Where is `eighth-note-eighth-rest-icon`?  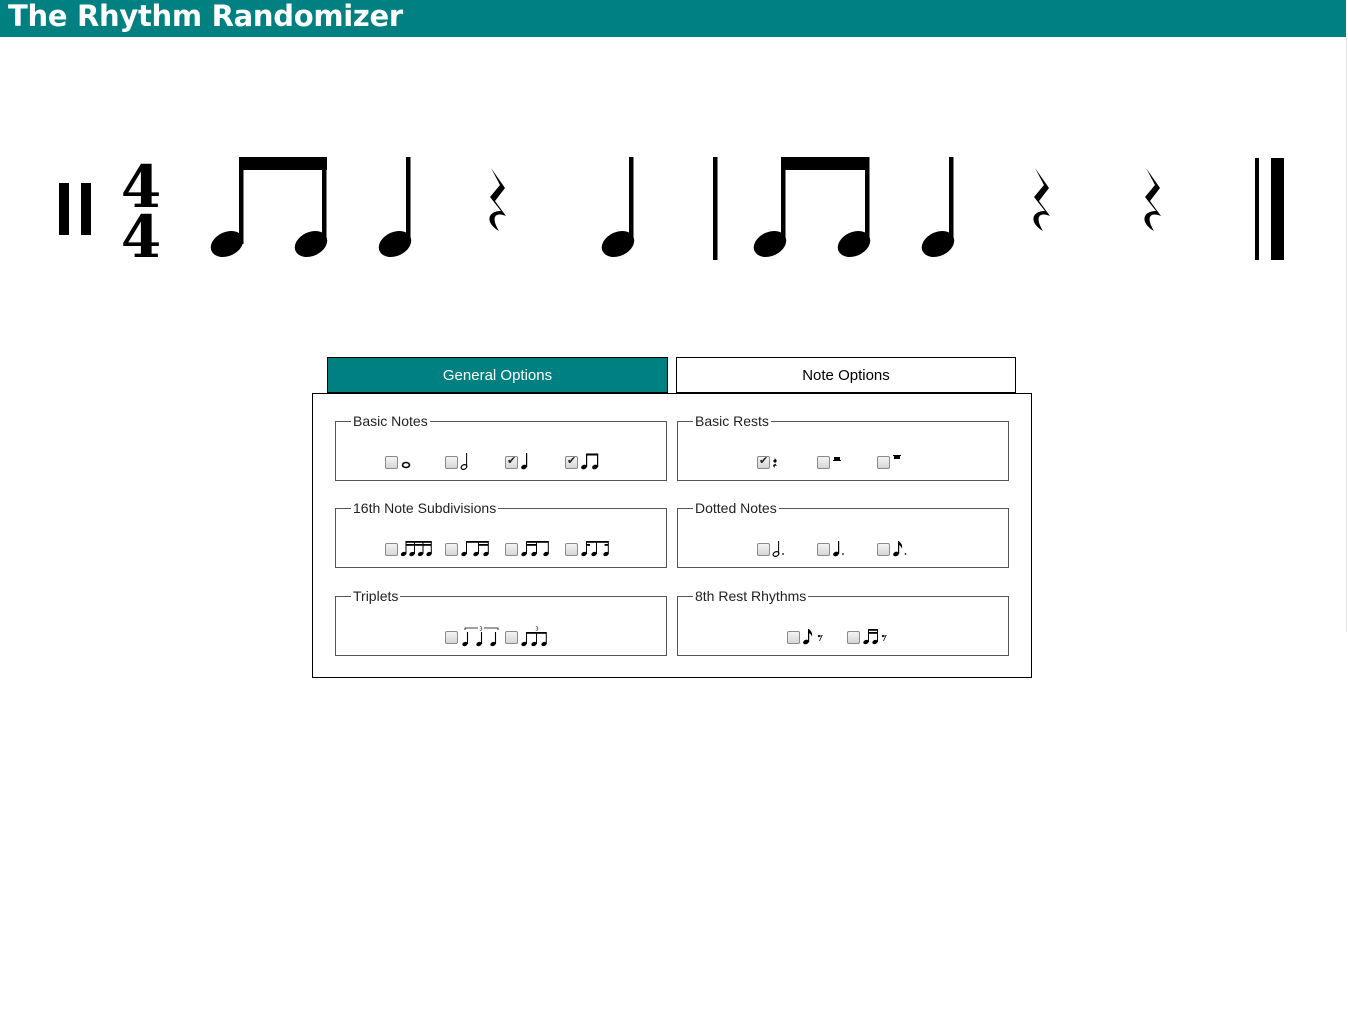
eighth-note-eighth-rest-icon is located at coordinates (814, 637).